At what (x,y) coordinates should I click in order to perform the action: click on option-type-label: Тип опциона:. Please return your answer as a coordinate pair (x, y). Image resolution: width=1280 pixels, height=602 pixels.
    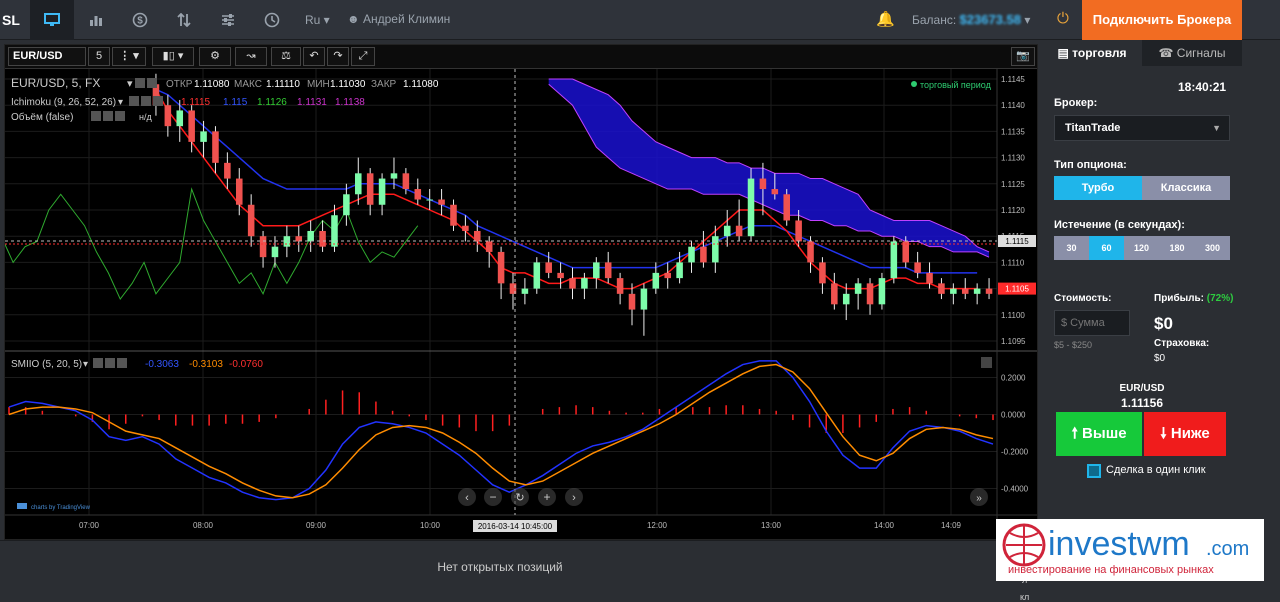
    Looking at the image, I should click on (1090, 165).